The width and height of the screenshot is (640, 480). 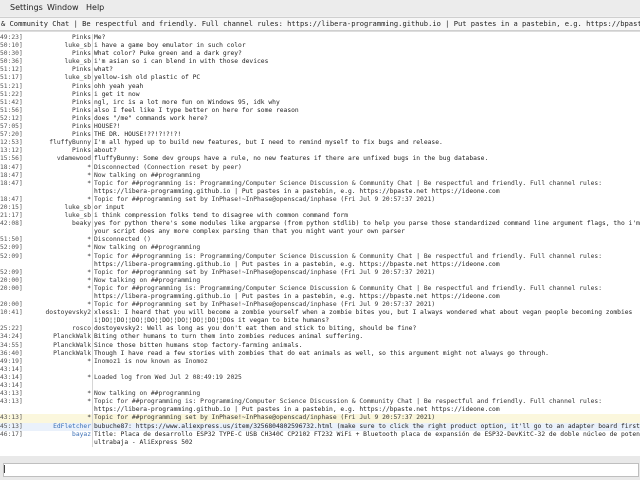 I want to click on menu-settings: Settings, so click(x=26, y=7).